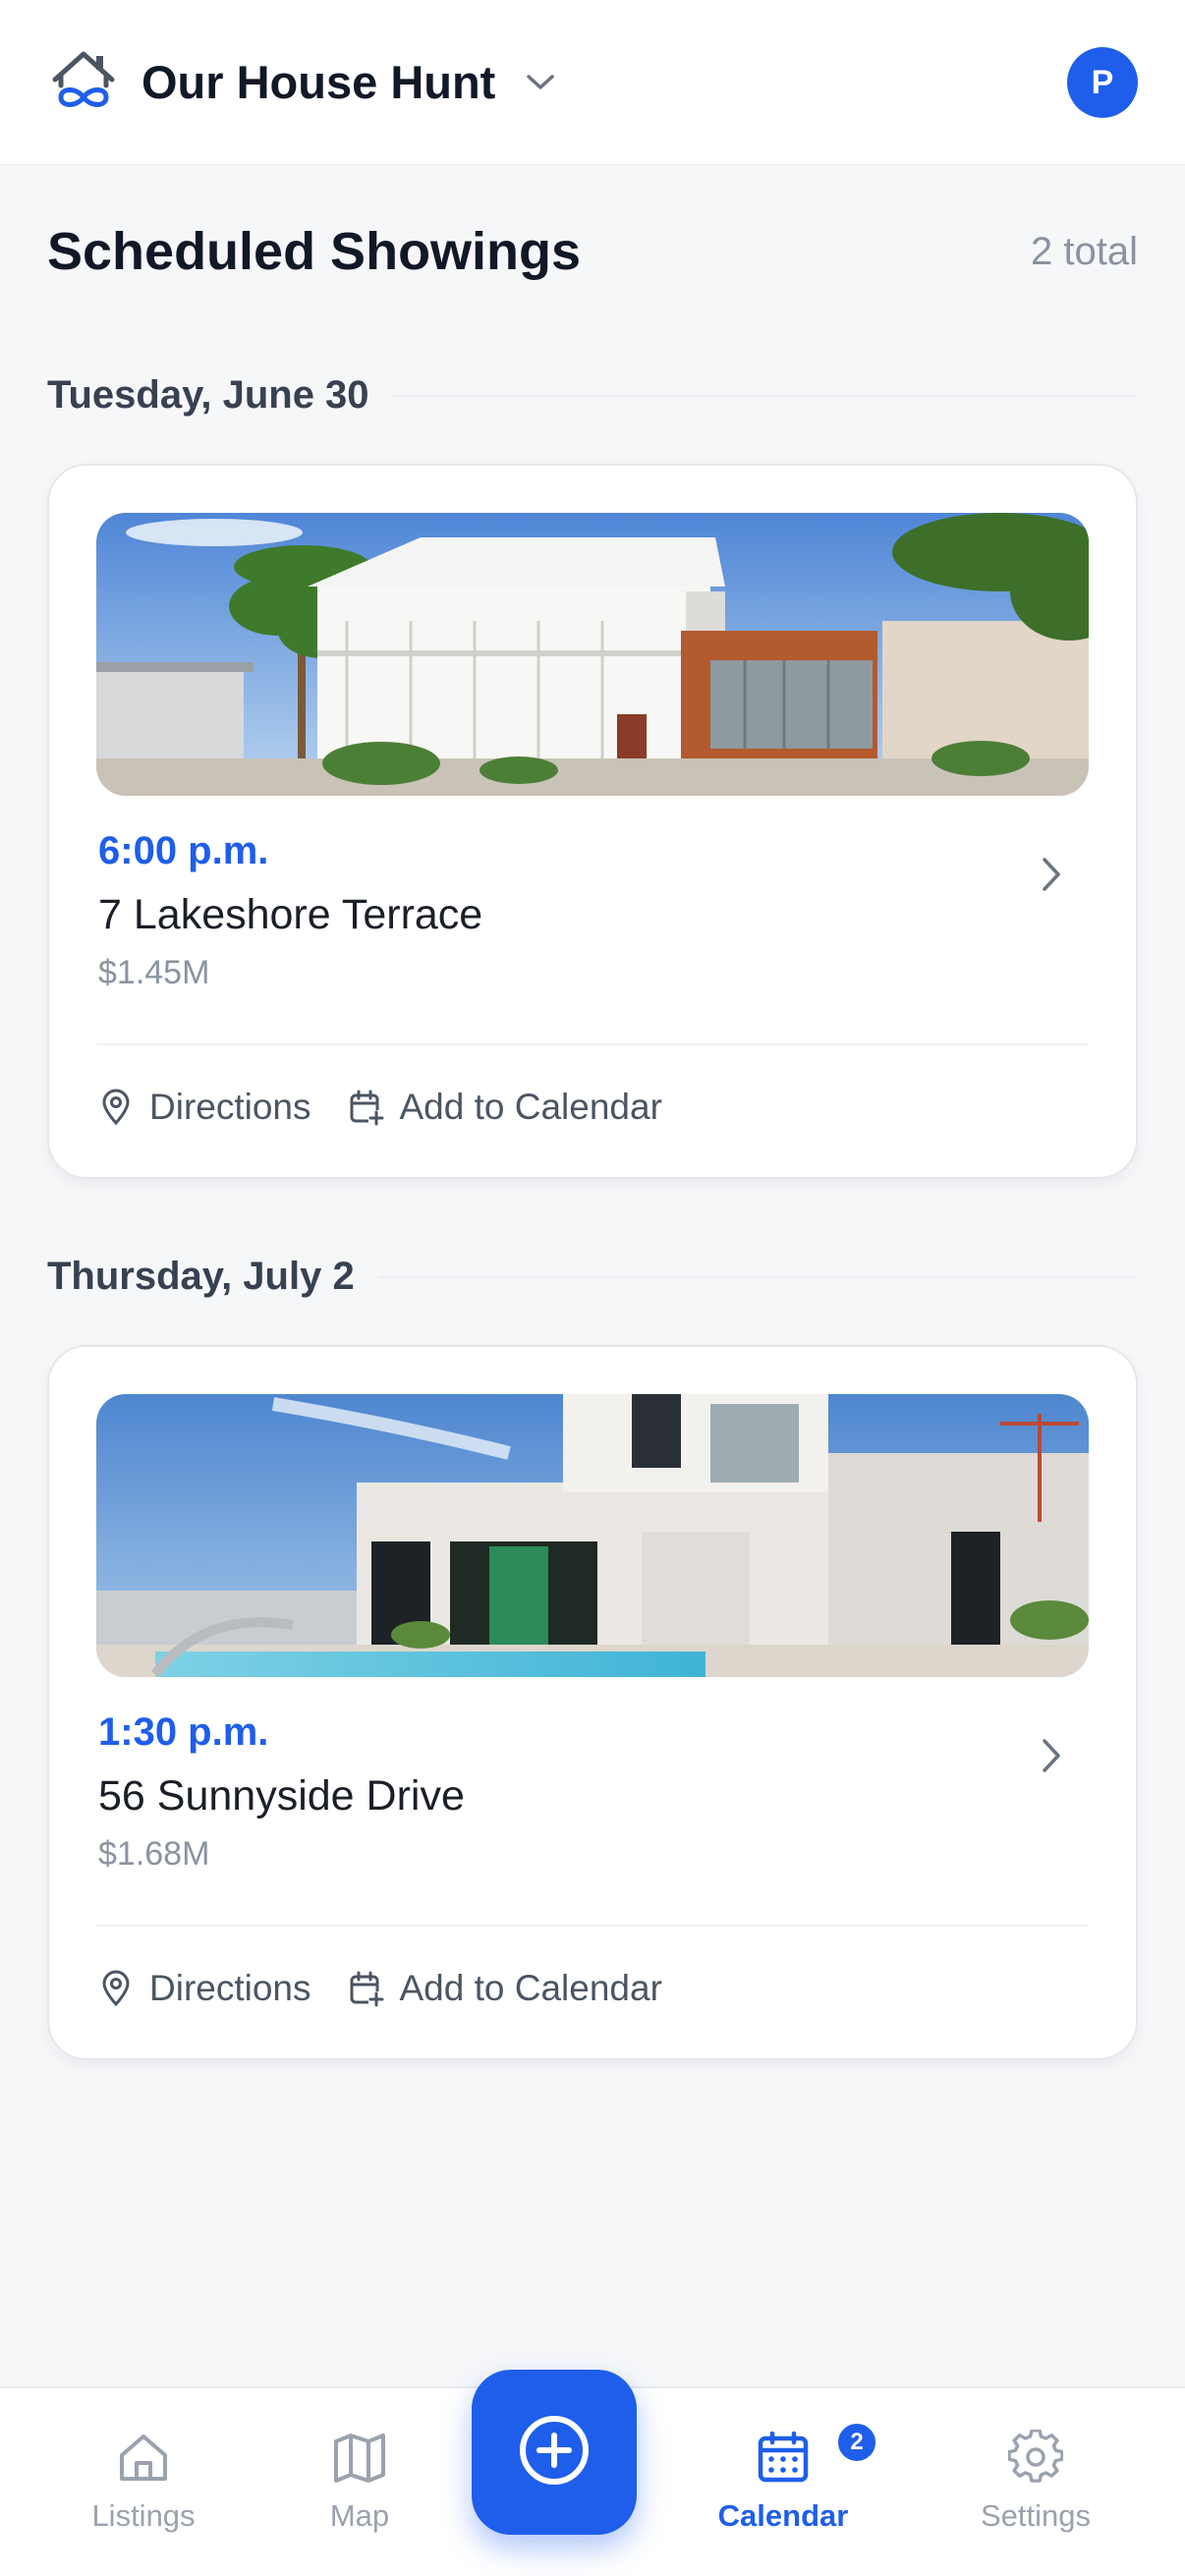 The image size is (1185, 2576). Describe the element at coordinates (1103, 82) in the screenshot. I see `avatar: P` at that location.